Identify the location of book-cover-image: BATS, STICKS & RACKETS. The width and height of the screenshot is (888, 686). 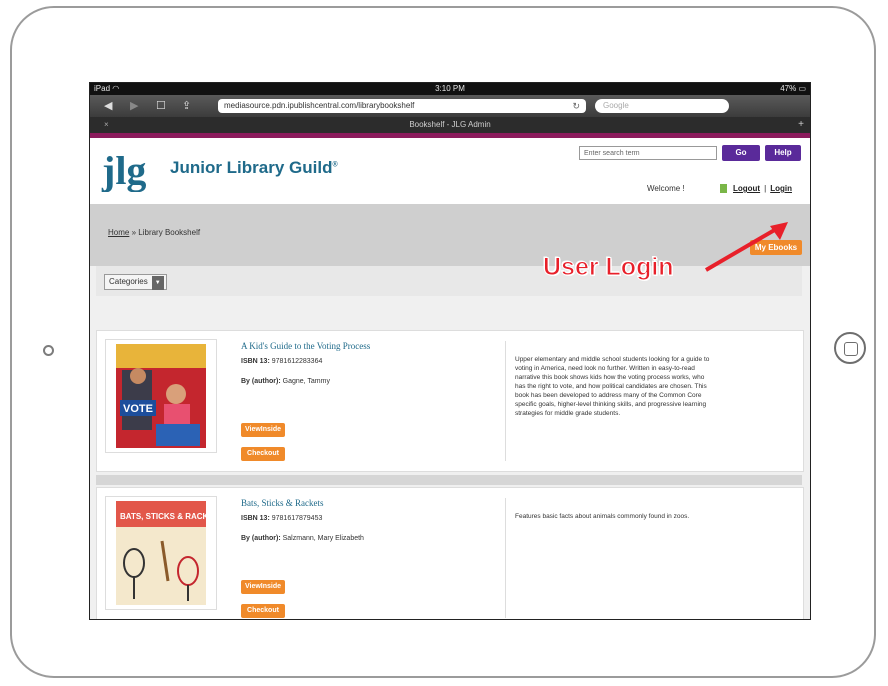
(161, 553).